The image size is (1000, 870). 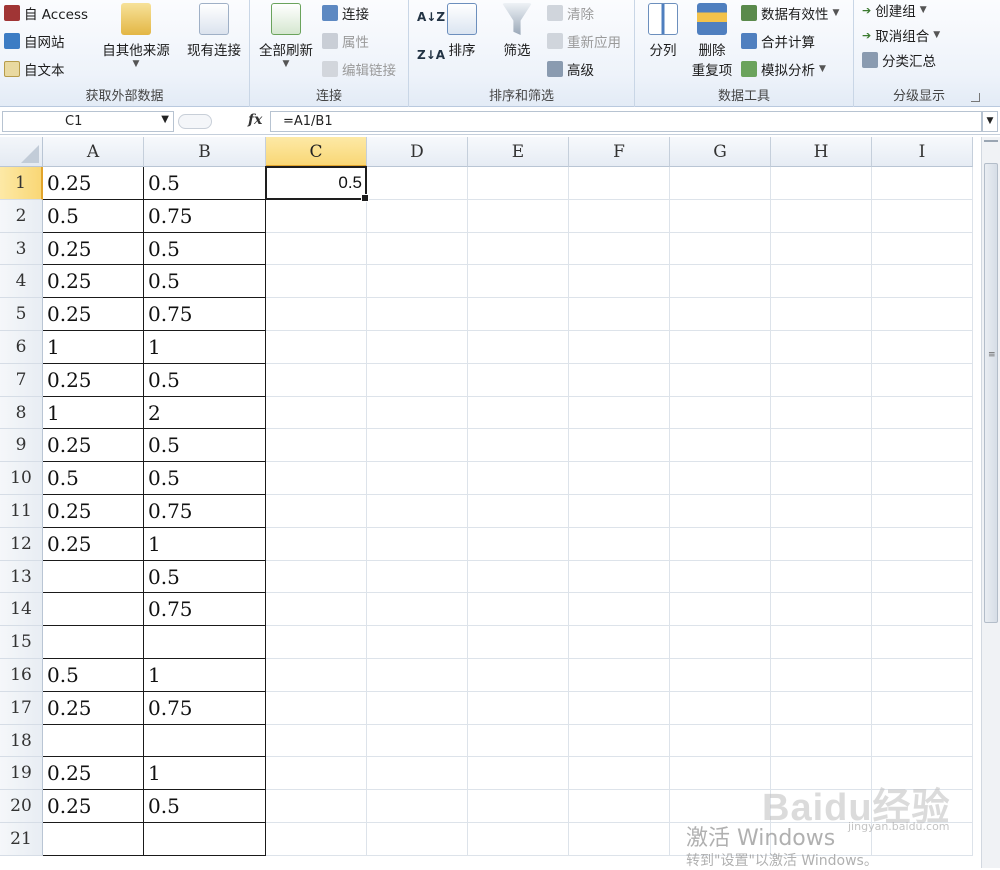 I want to click on cell-h13, so click(x=821, y=577).